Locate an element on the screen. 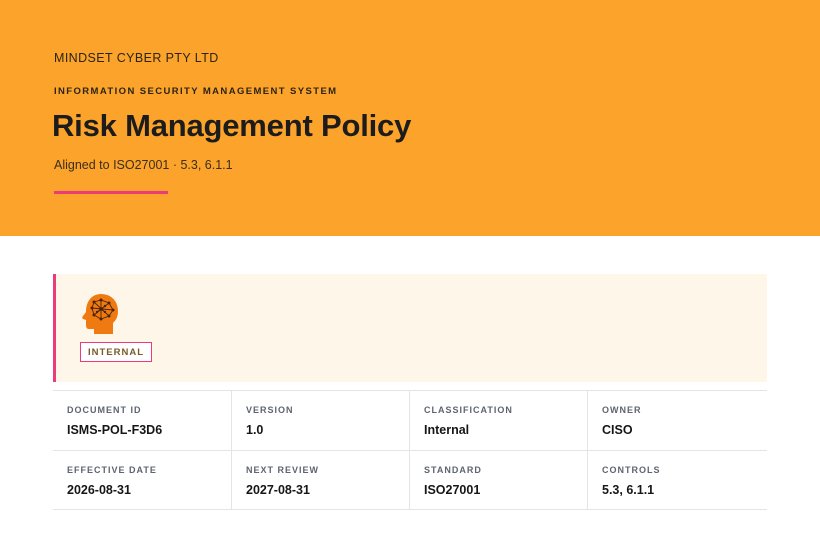 The height and width of the screenshot is (534, 820). standard-value: ISO27001 is located at coordinates (452, 490).